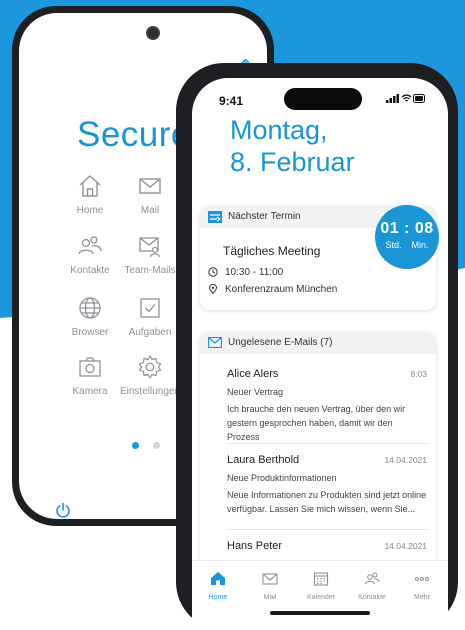  I want to click on app-team-mails: Team-Mails, so click(150, 254).